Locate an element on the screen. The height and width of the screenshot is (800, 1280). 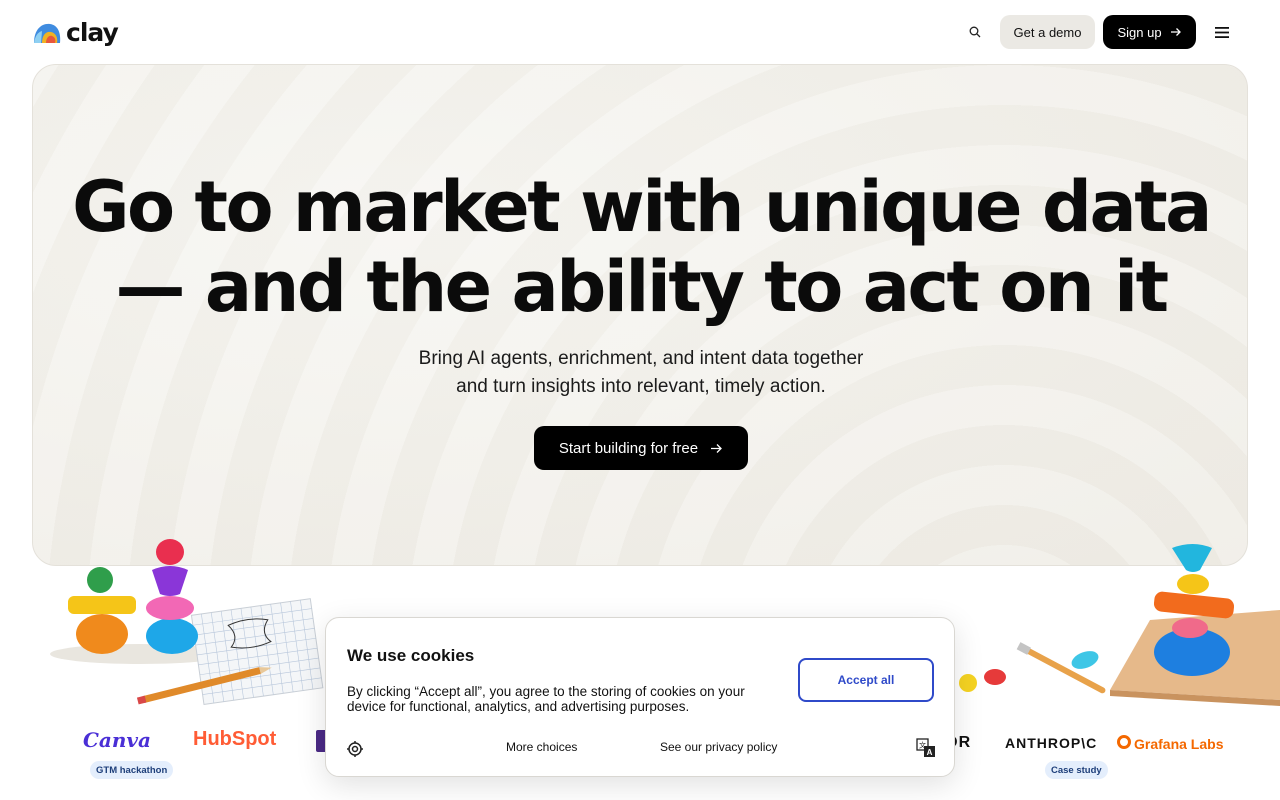
anthropic-logo: ANTHROP\C is located at coordinates (1051, 743).